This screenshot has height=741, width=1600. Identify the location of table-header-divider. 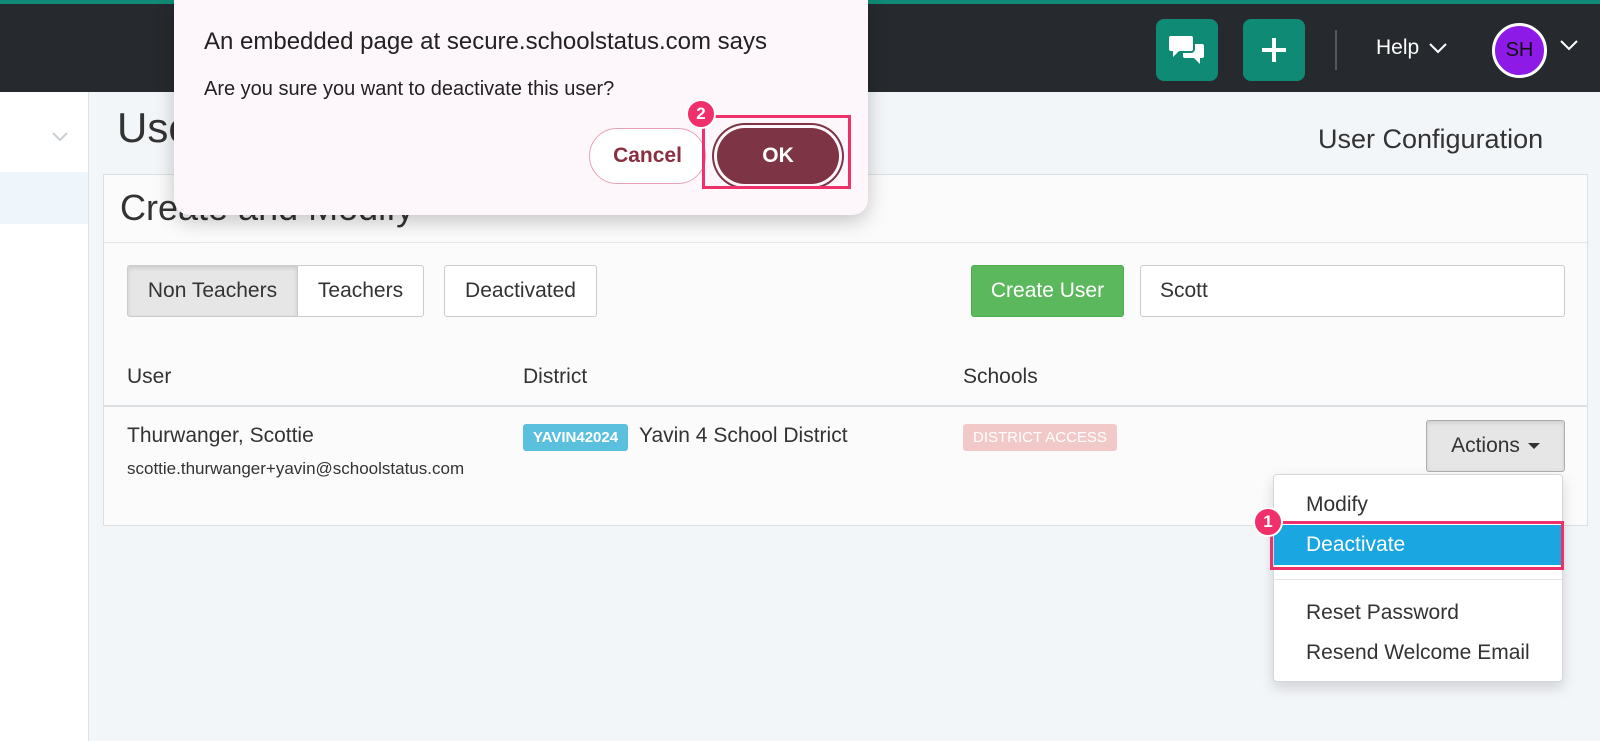
(845, 406).